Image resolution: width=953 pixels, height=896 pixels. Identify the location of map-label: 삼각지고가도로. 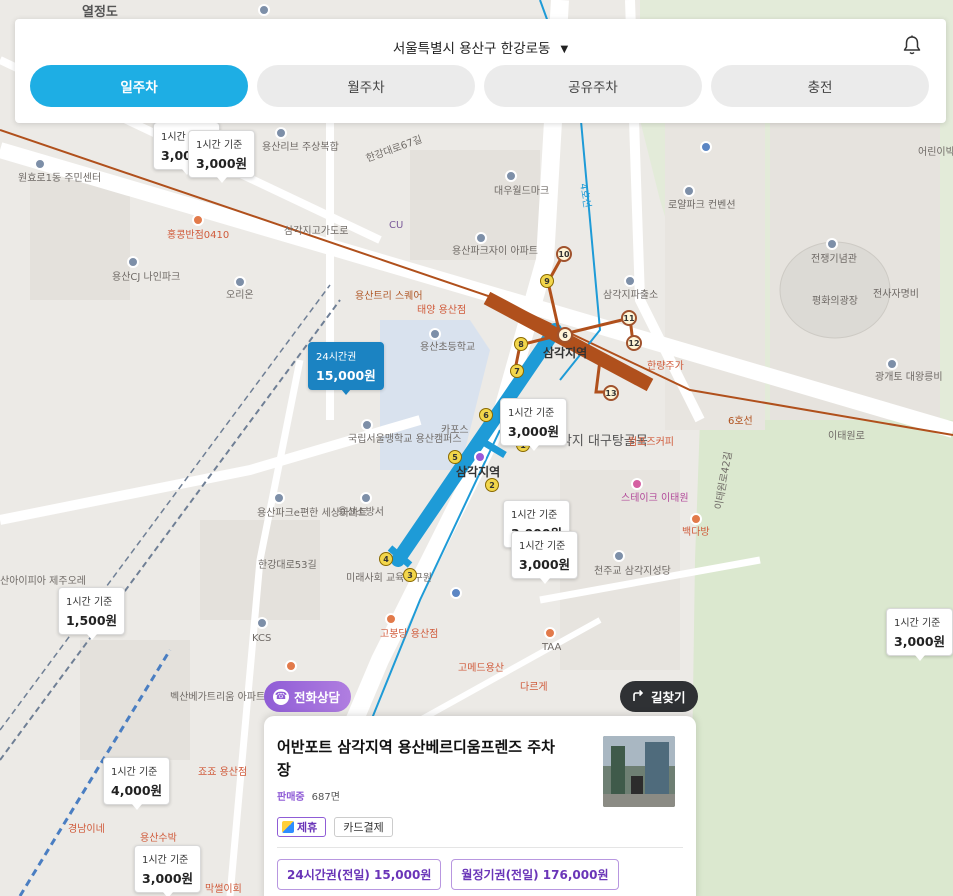
(316, 231).